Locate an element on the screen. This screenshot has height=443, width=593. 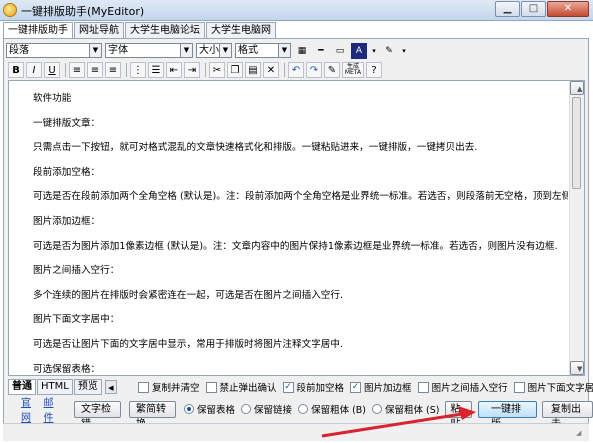
option-label: 图片加边框 is located at coordinates (388, 388).